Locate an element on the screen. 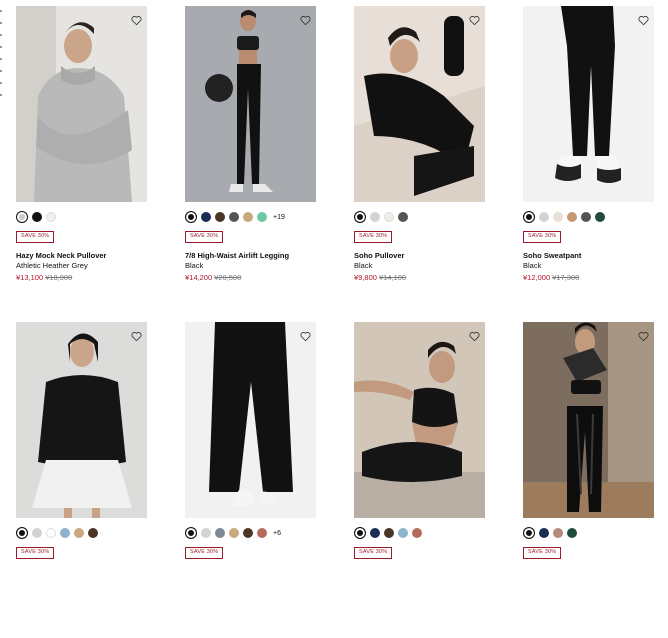 Image resolution: width=668 pixels, height=638 pixels. color-swatches: +6 is located at coordinates (250, 533).